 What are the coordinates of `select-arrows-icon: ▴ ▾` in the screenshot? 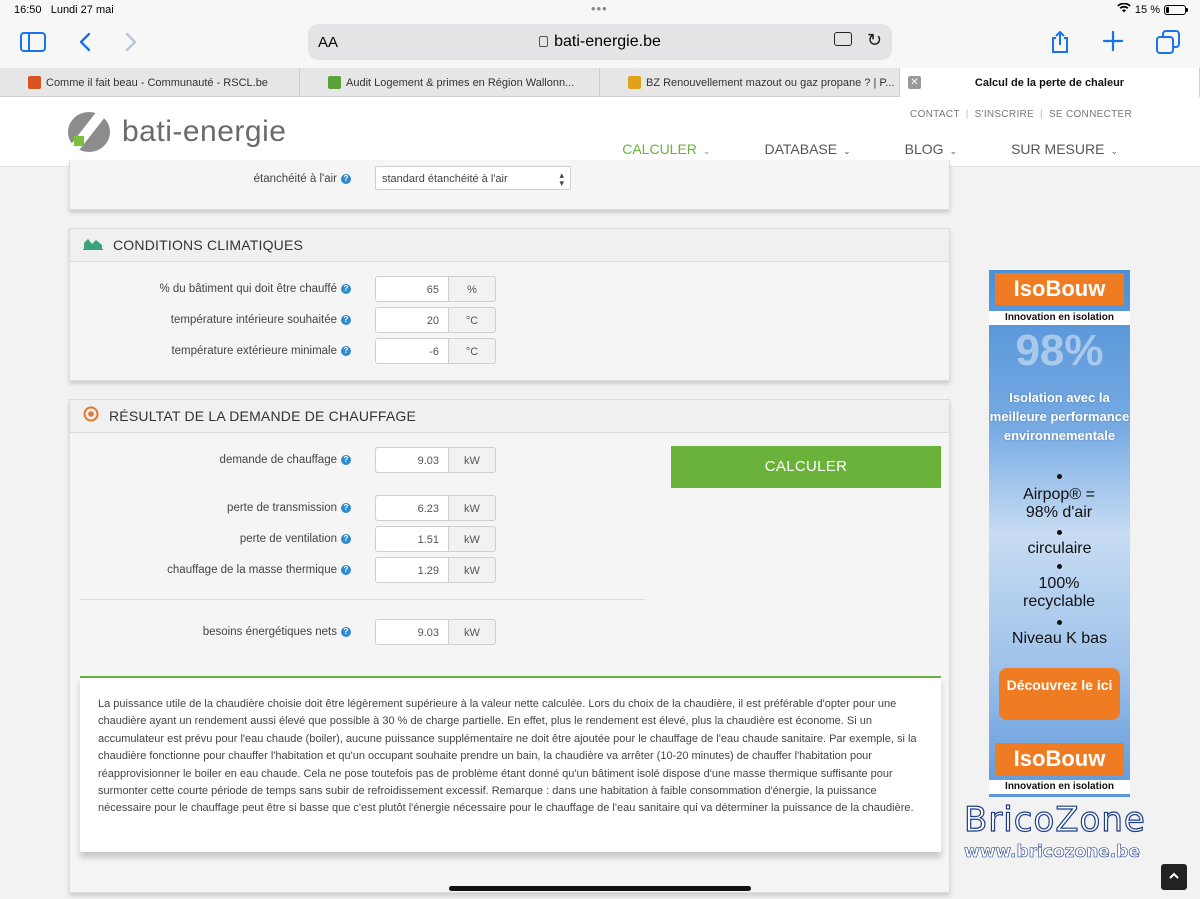 It's located at (561, 179).